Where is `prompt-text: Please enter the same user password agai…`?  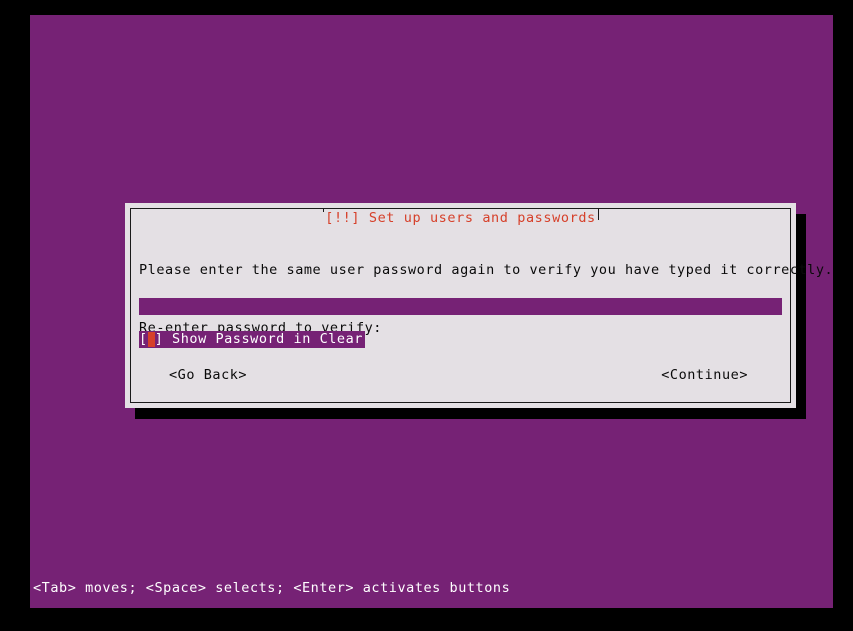 prompt-text: Please enter the same user password agai… is located at coordinates (486, 270).